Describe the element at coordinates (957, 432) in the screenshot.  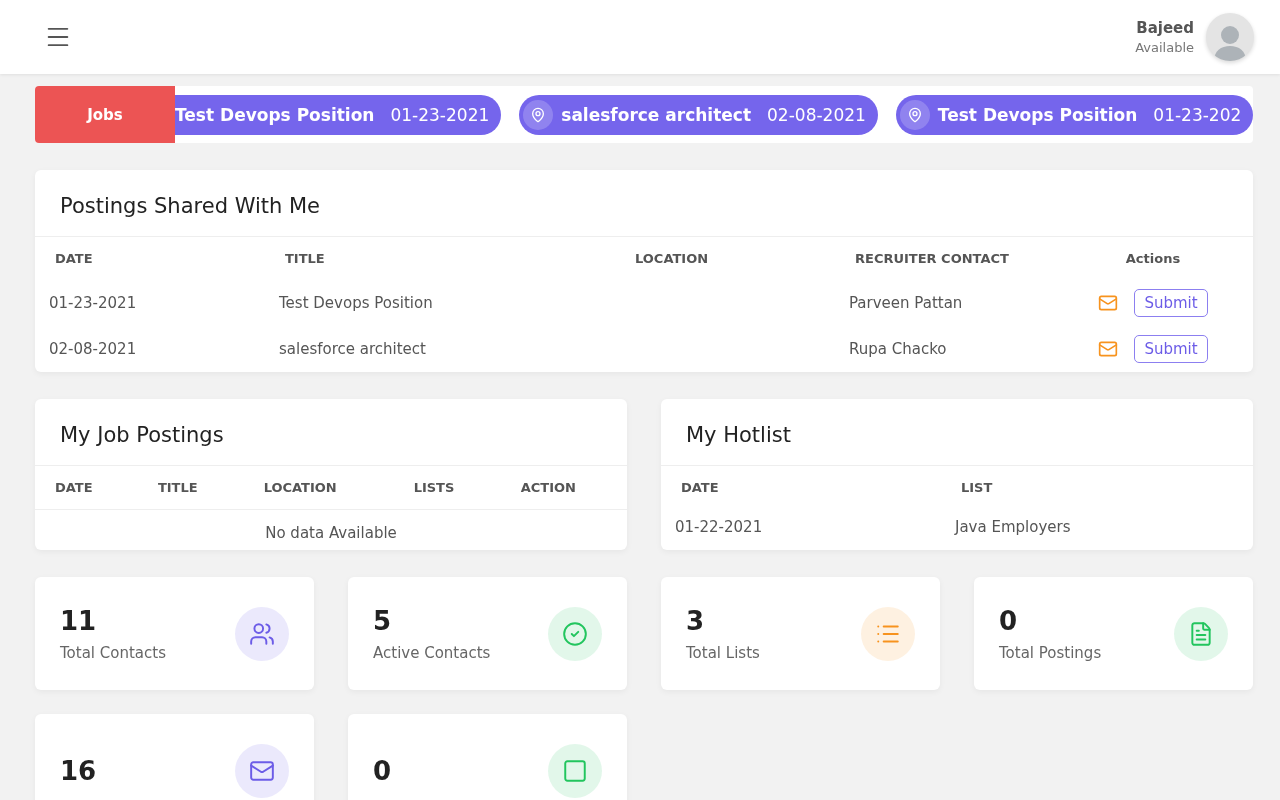
I see `card-title: My Hotlist` at that location.